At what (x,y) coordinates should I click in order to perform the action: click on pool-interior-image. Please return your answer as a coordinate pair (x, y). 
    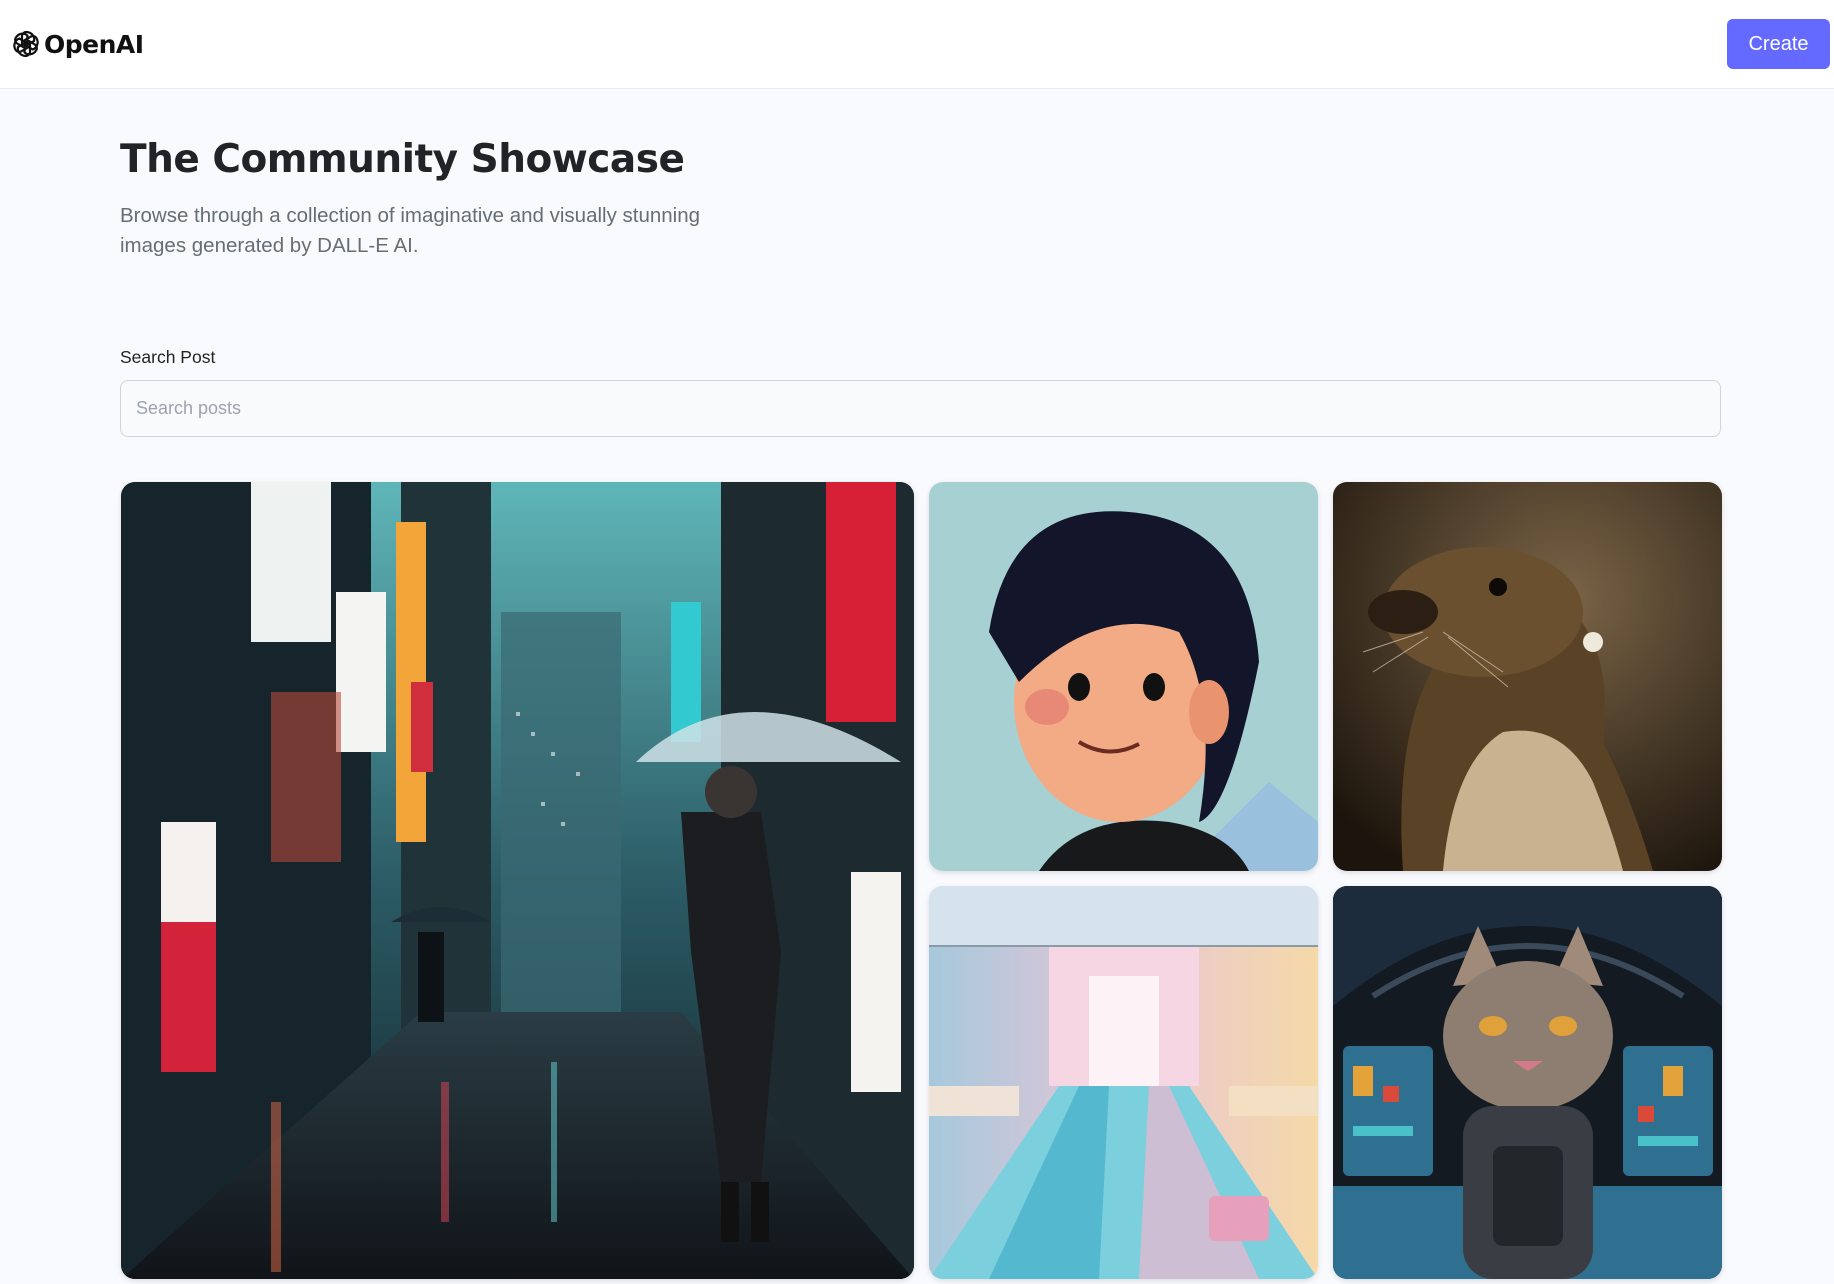
    Looking at the image, I should click on (1123, 1082).